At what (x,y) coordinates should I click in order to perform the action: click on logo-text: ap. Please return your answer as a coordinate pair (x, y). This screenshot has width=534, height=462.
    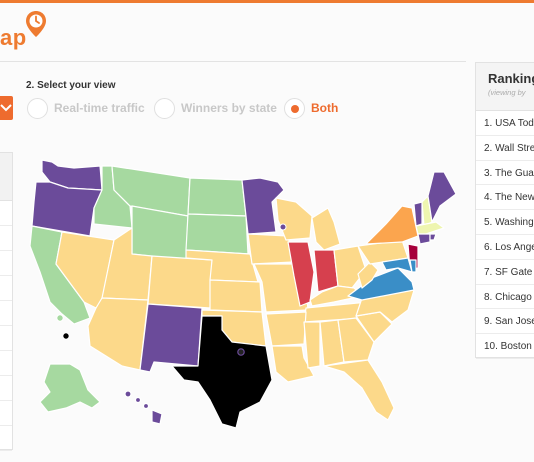
    Looking at the image, I should click on (13, 37).